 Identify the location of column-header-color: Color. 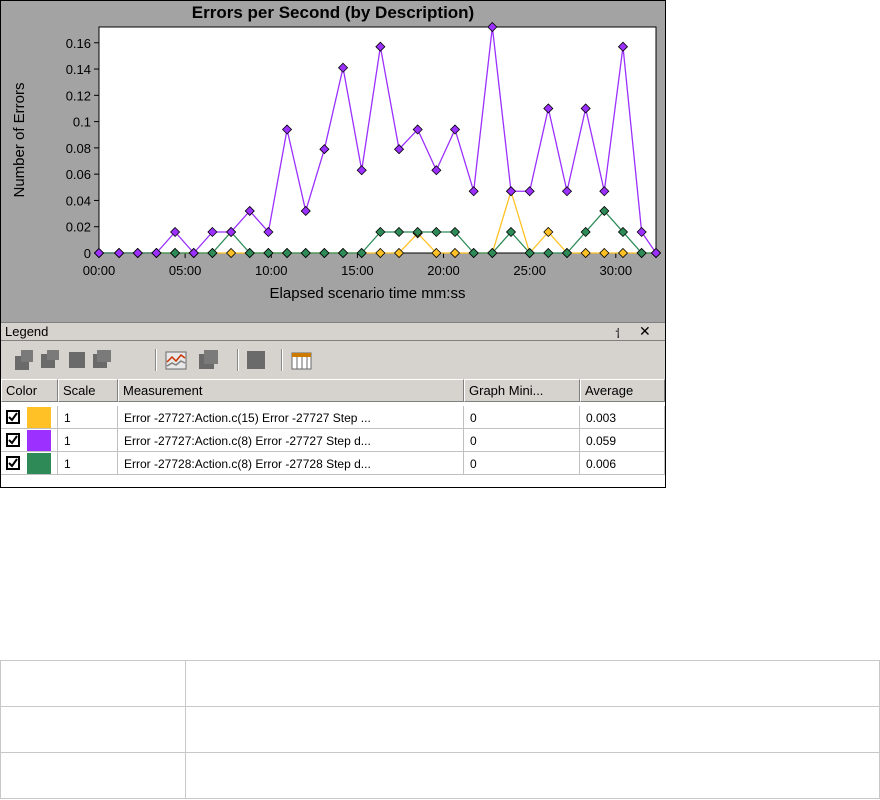
(29, 390).